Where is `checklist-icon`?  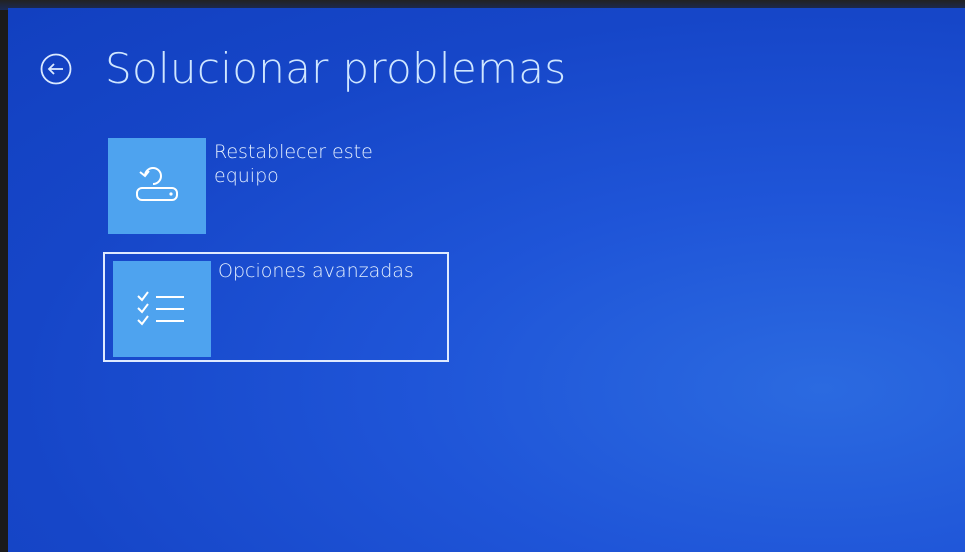
checklist-icon is located at coordinates (162, 309).